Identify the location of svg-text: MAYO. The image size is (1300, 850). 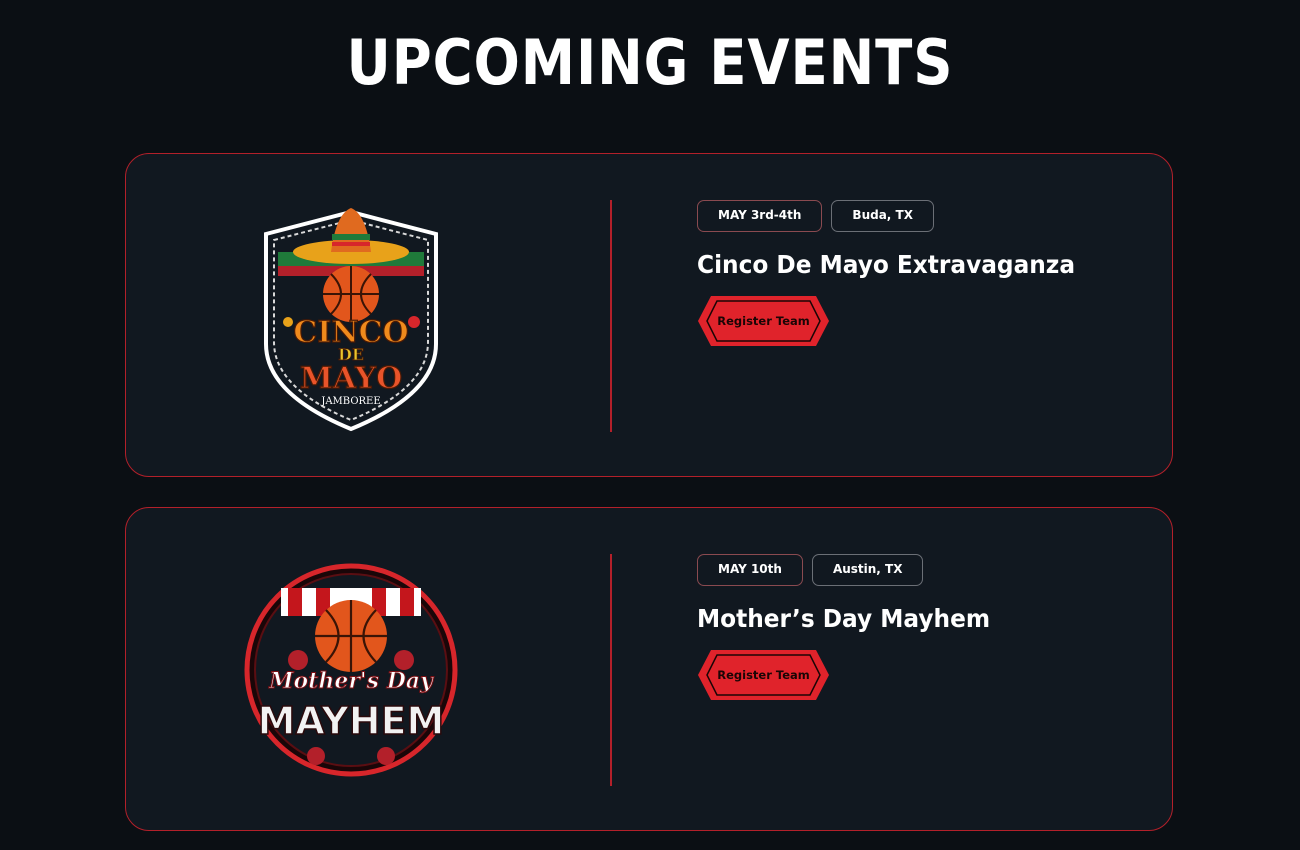
(351, 378).